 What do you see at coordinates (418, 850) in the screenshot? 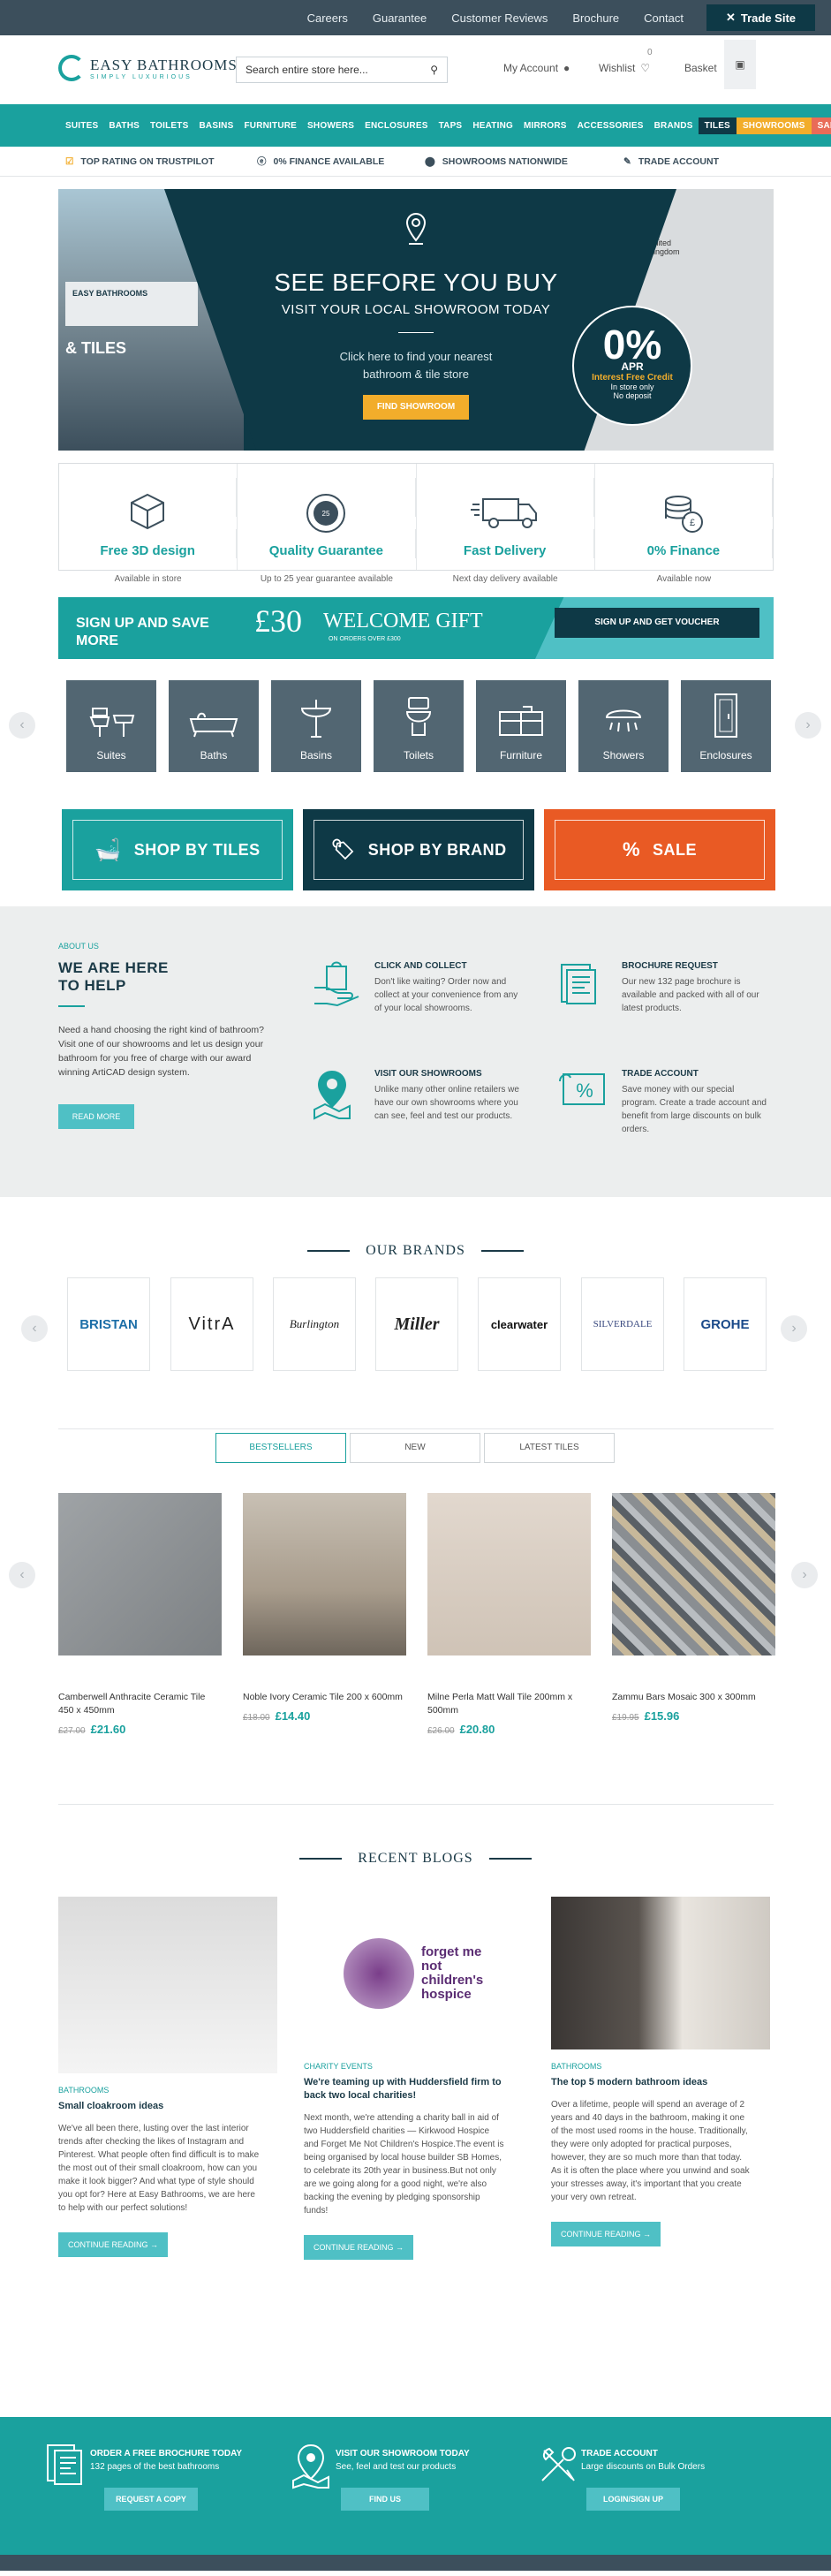
I see `shop-by-brand-button: 🏷 SHOP BY BRAND` at bounding box center [418, 850].